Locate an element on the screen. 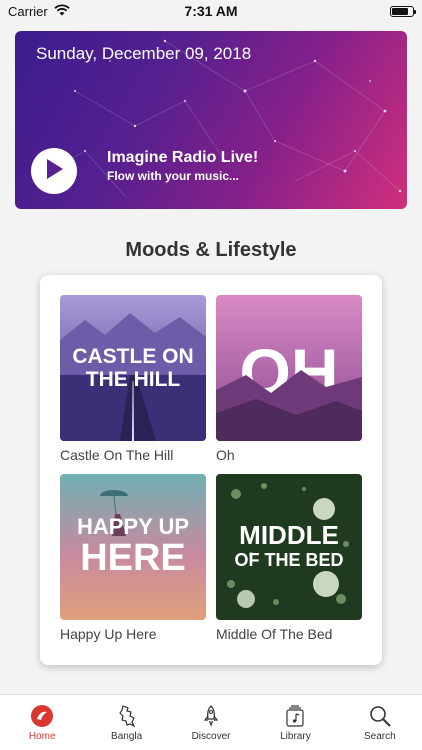 This screenshot has height=750, width=422. playlist-title: Middle Of The Bed is located at coordinates (274, 634).